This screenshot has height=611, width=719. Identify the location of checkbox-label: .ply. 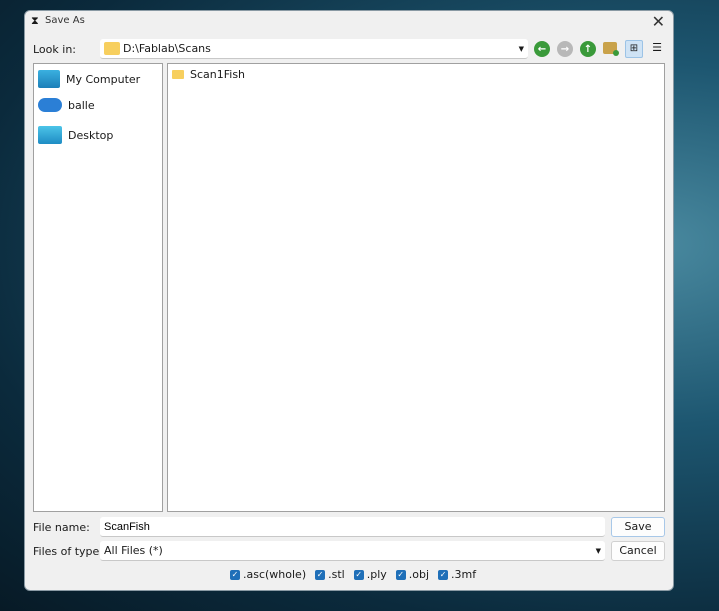
(376, 574).